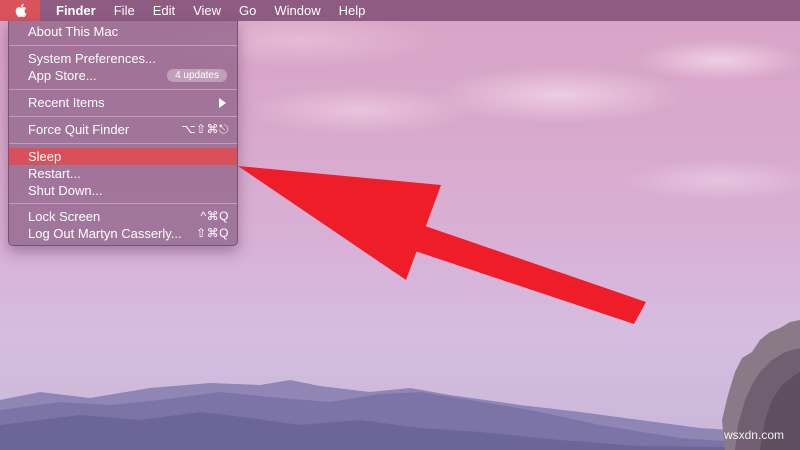 Image resolution: width=800 pixels, height=450 pixels. What do you see at coordinates (753, 435) in the screenshot?
I see `watermark: wsxdn.com` at bounding box center [753, 435].